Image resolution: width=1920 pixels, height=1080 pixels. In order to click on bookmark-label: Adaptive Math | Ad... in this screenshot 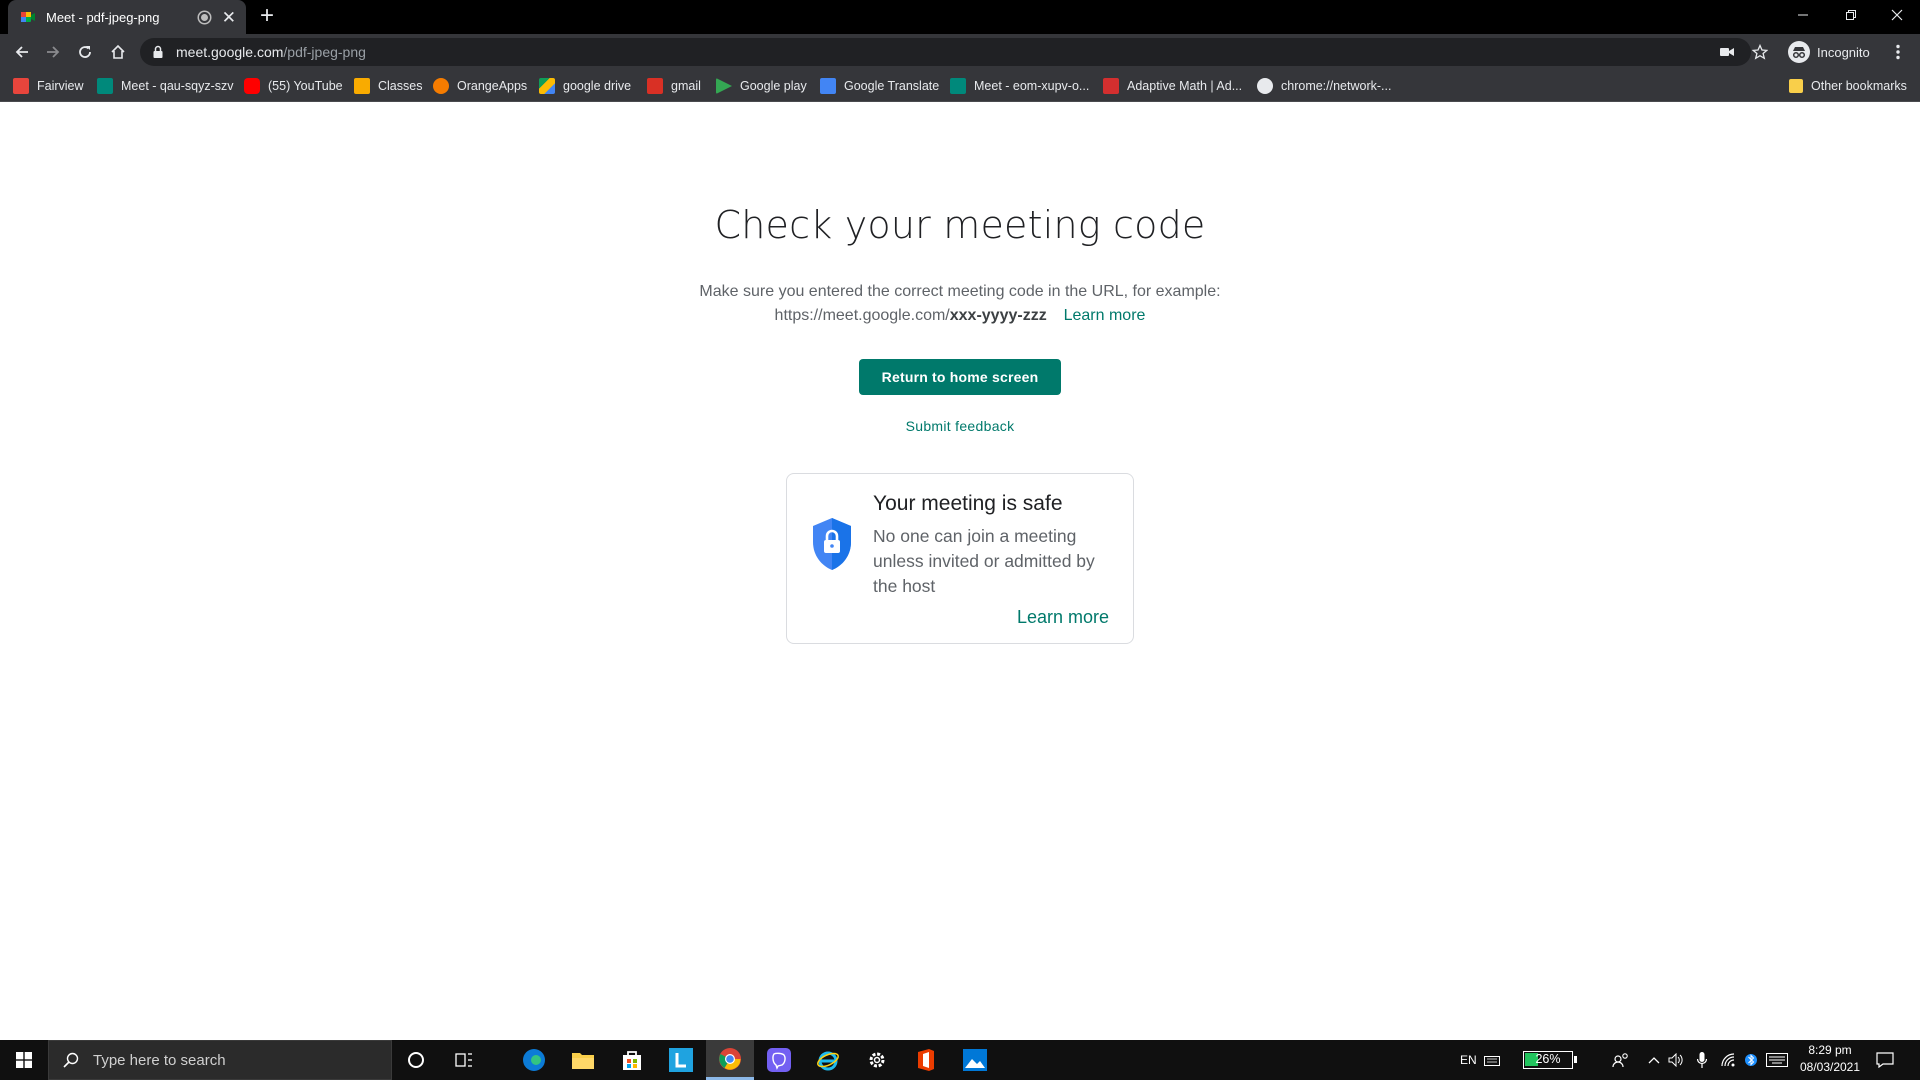, I will do `click(1185, 86)`.